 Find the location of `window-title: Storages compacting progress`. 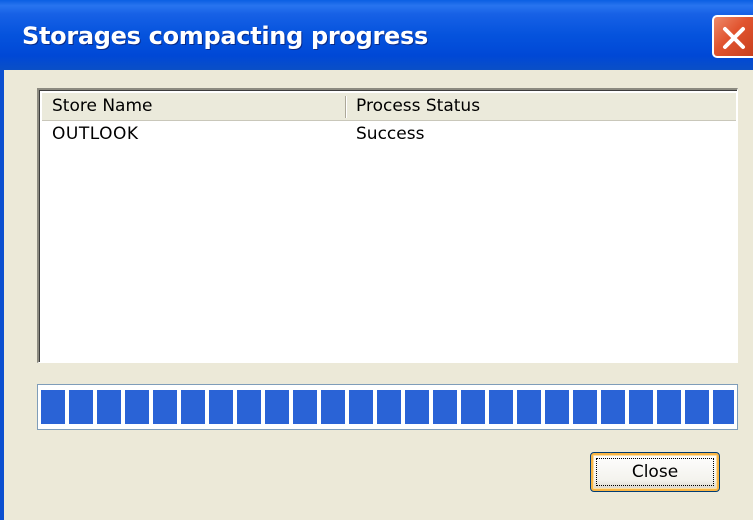

window-title: Storages compacting progress is located at coordinates (225, 36).